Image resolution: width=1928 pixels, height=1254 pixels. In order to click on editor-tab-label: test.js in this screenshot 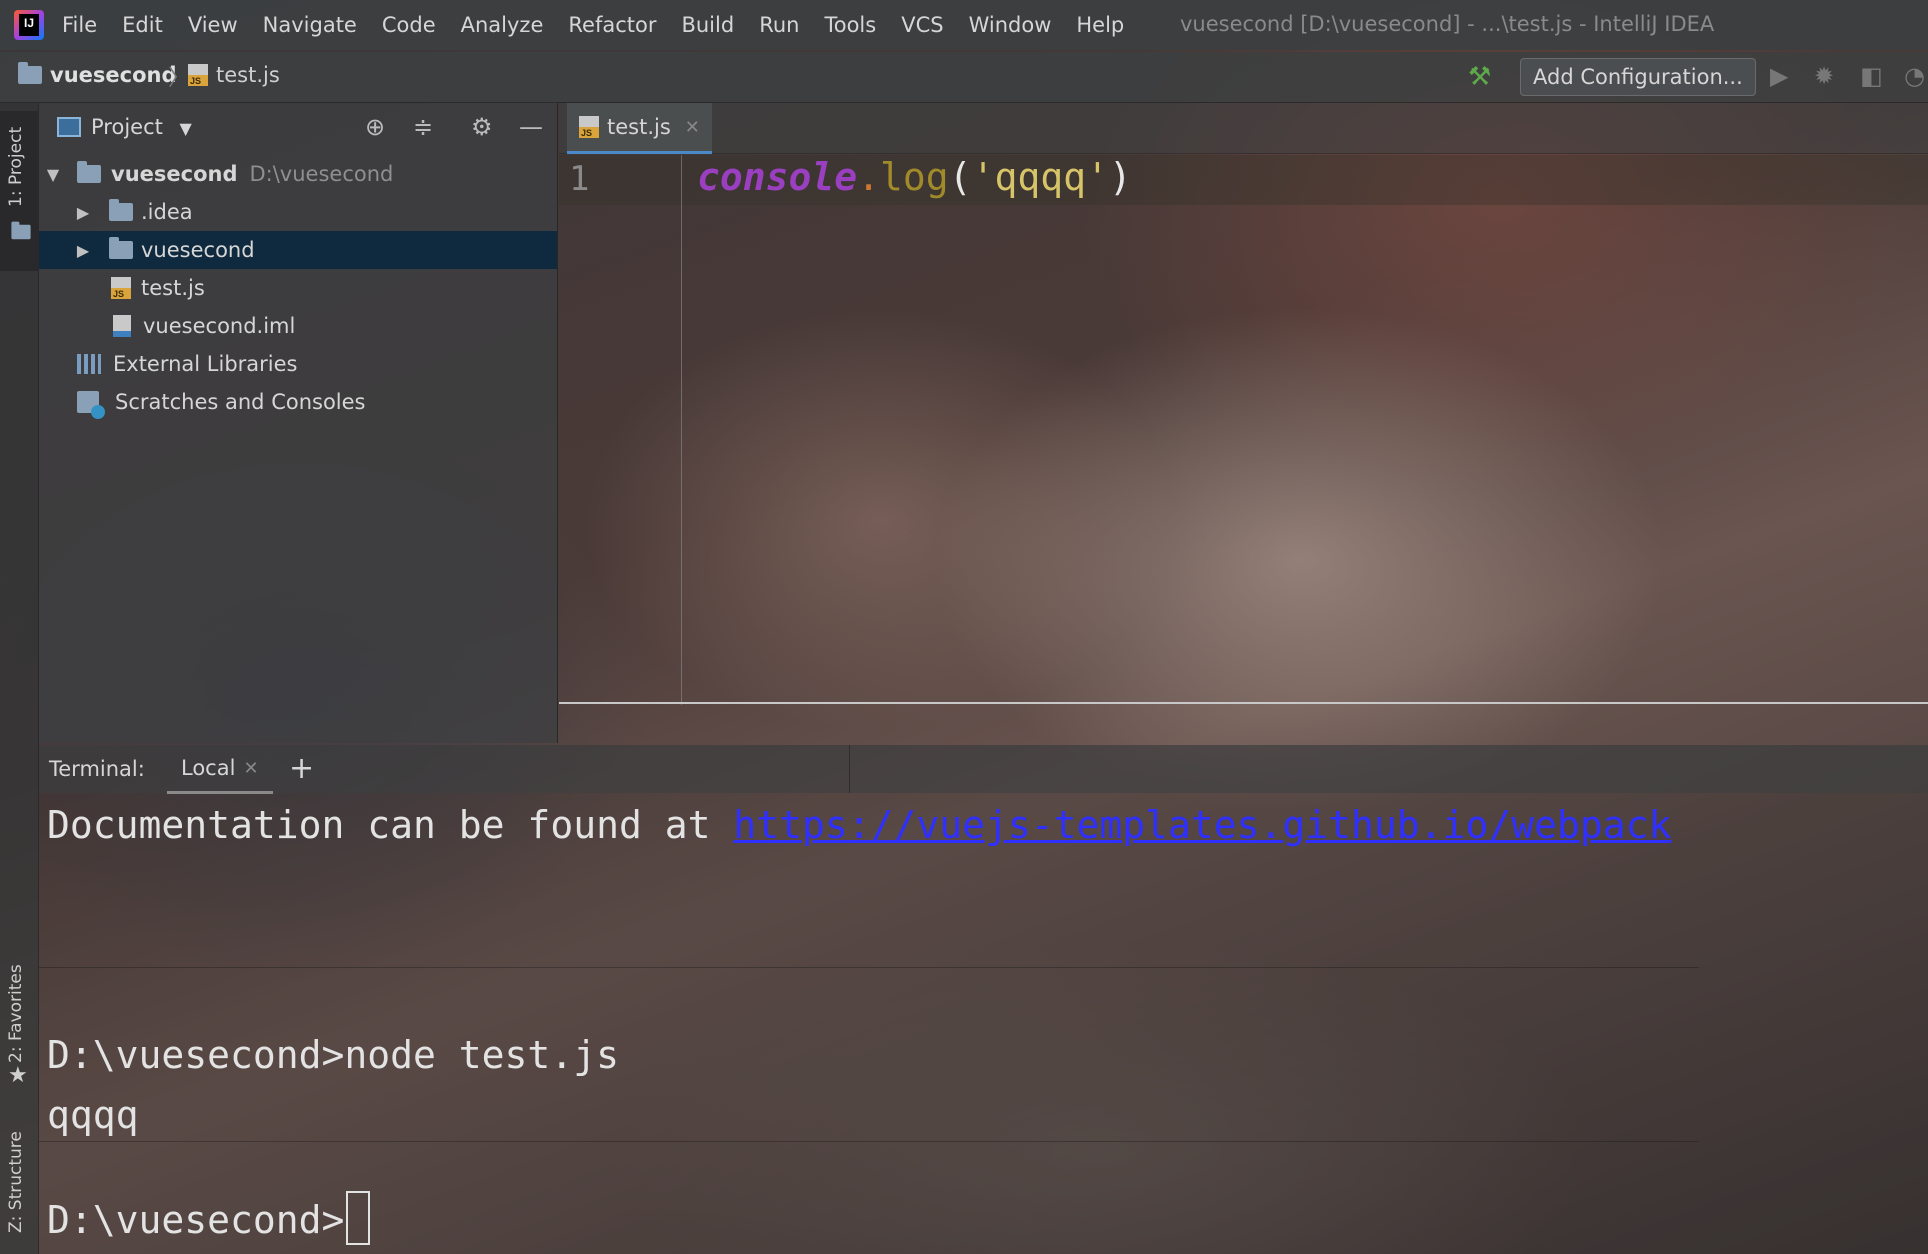, I will do `click(639, 127)`.